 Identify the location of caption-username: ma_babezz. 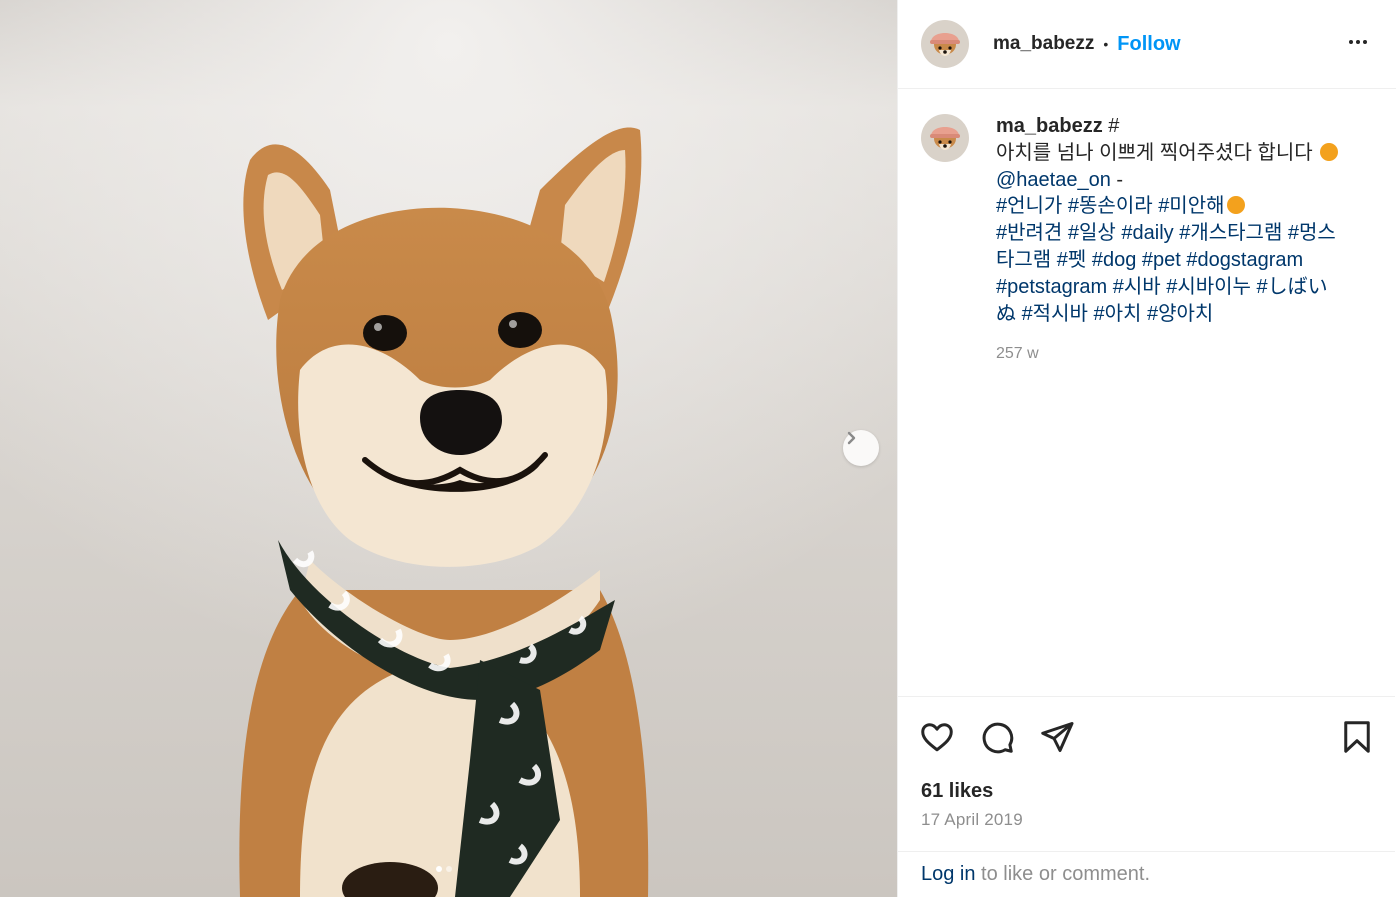
(1049, 126).